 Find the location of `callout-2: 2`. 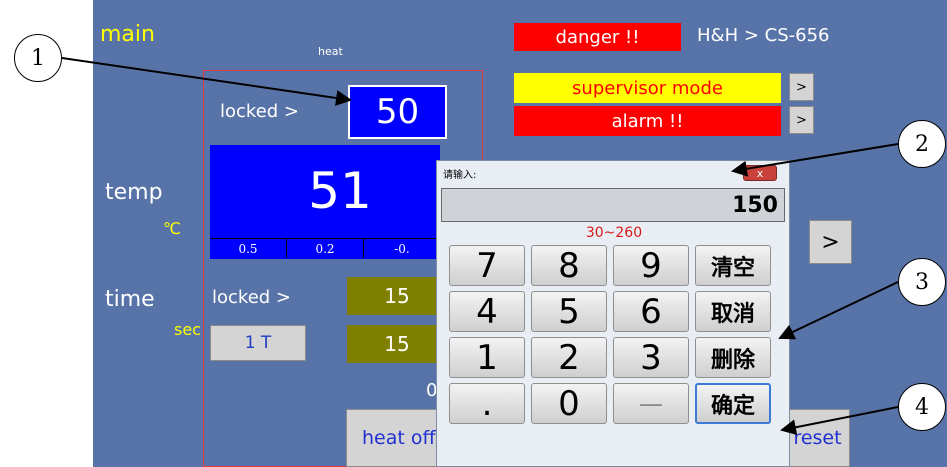

callout-2: 2 is located at coordinates (922, 144).